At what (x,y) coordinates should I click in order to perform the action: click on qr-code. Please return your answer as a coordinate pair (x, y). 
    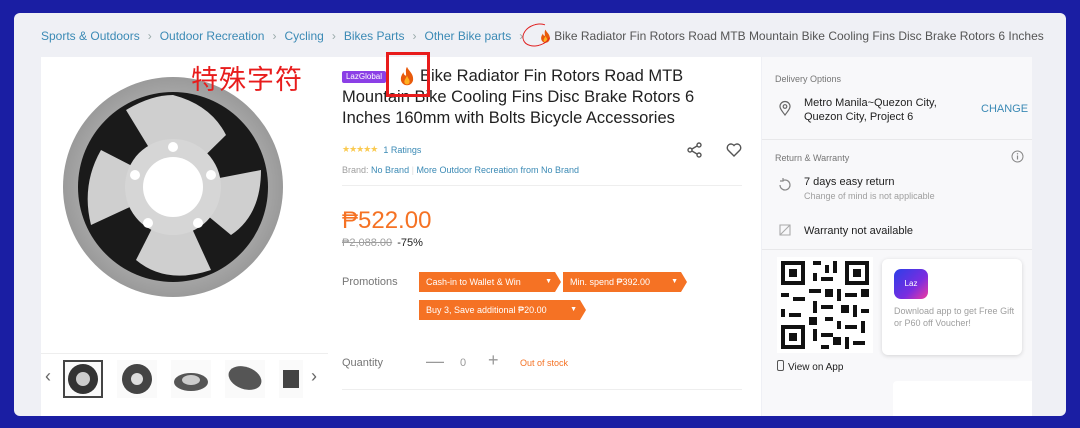
    Looking at the image, I should click on (825, 305).